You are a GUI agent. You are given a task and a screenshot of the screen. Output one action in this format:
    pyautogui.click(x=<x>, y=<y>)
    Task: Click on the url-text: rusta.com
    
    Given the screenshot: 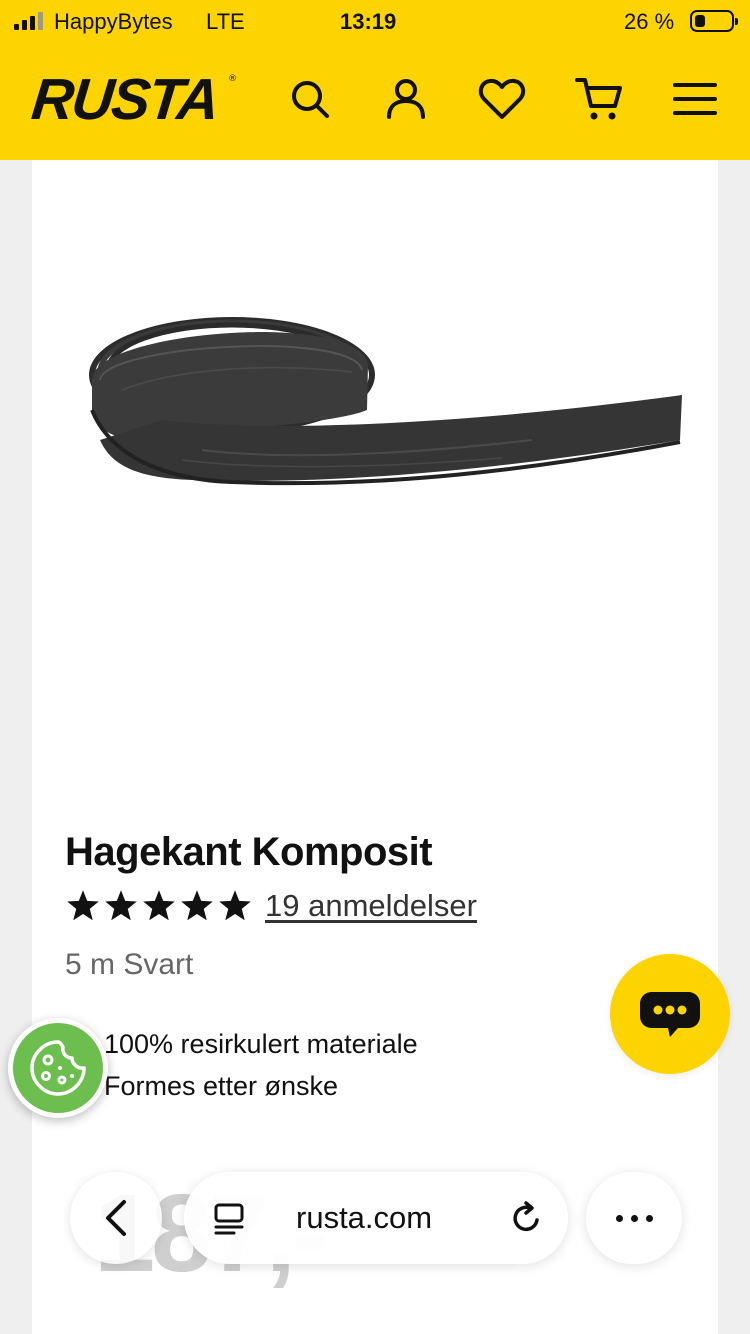 What is the action you would take?
    pyautogui.click(x=364, y=1218)
    